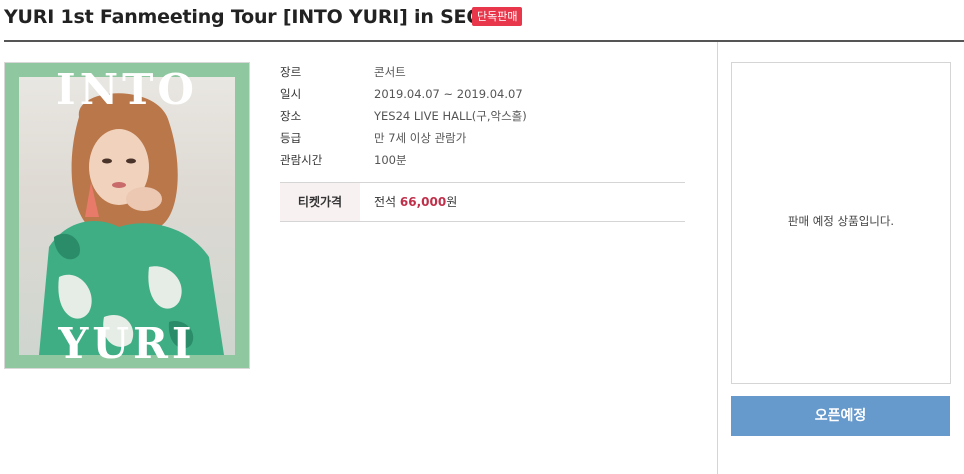 This screenshot has height=474, width=964. Describe the element at coordinates (482, 202) in the screenshot. I see `ticket-price-box: 티켓가격 전석 66,000원` at that location.